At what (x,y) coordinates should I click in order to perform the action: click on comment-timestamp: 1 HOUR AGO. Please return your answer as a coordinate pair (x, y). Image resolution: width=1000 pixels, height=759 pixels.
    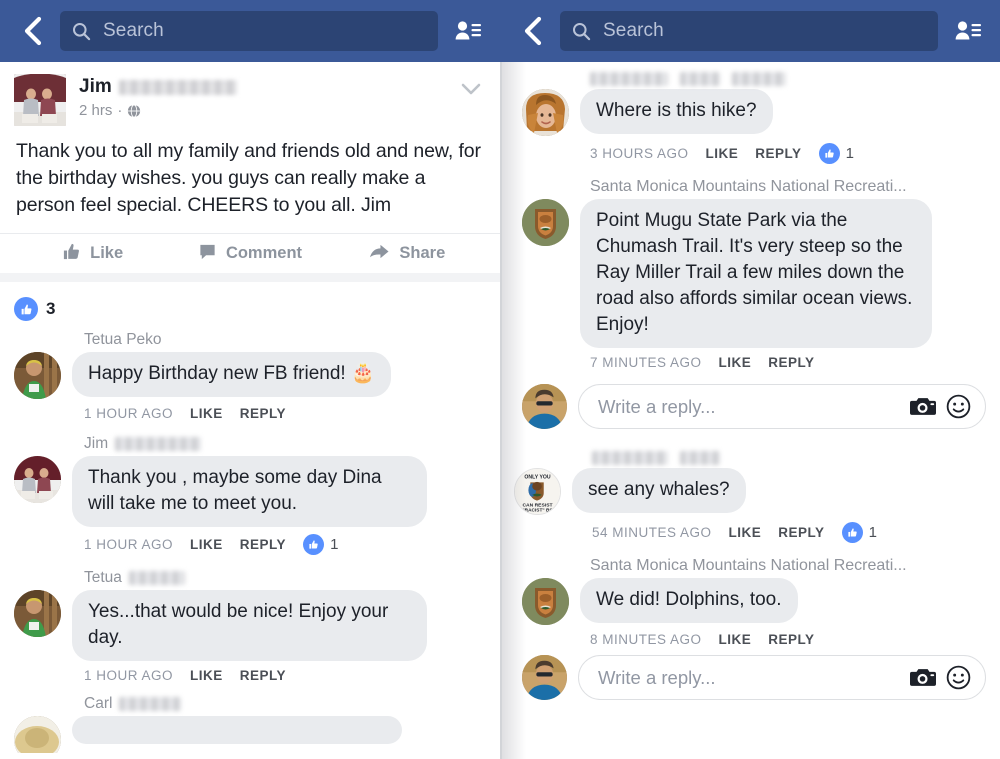
    Looking at the image, I should click on (129, 413).